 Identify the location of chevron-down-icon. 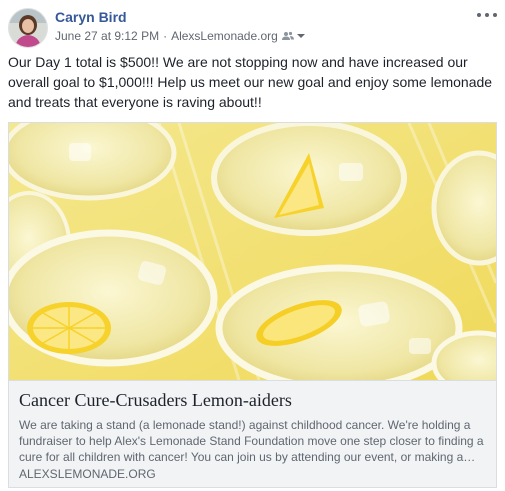
(300, 36).